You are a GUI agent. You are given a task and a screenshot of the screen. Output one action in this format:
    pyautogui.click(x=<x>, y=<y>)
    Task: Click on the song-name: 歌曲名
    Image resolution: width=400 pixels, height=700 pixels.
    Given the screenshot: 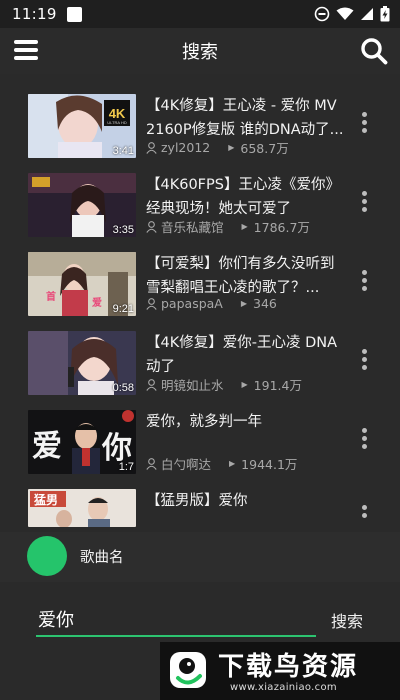 What is the action you would take?
    pyautogui.click(x=102, y=558)
    